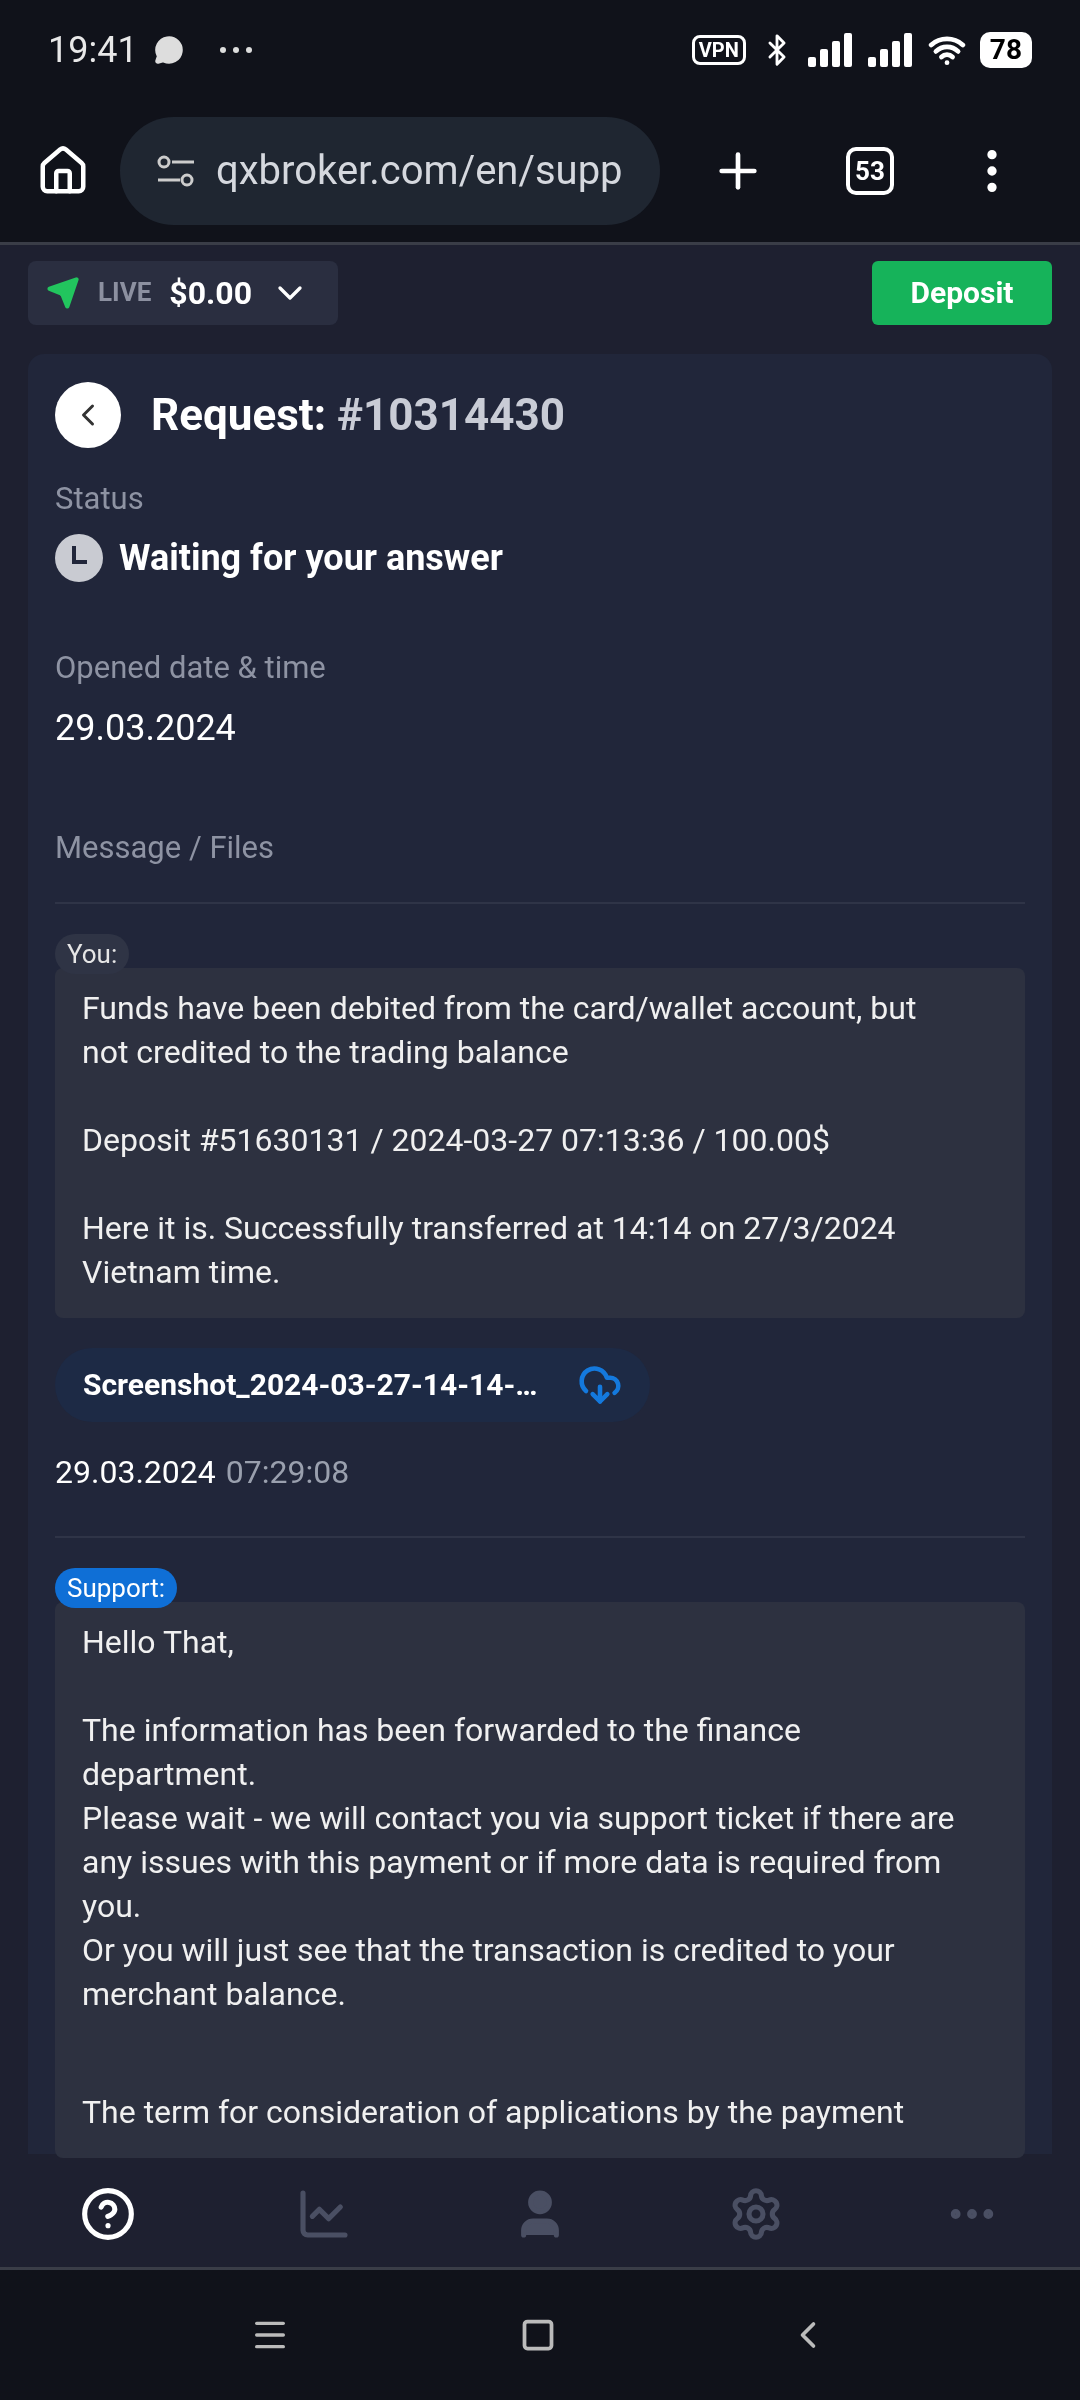 This screenshot has width=1080, height=2400. Describe the element at coordinates (108, 2213) in the screenshot. I see `help-icon` at that location.